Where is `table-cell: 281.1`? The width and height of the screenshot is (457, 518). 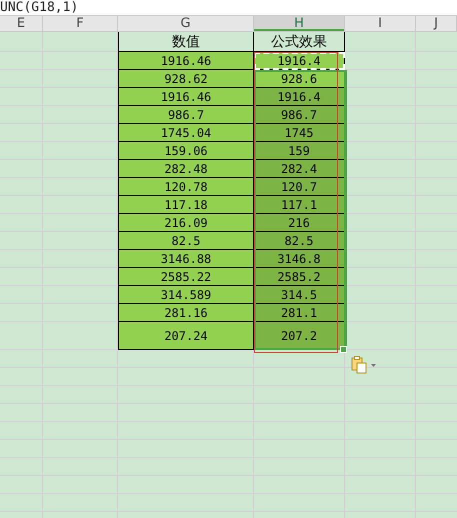 table-cell: 281.1 is located at coordinates (299, 313).